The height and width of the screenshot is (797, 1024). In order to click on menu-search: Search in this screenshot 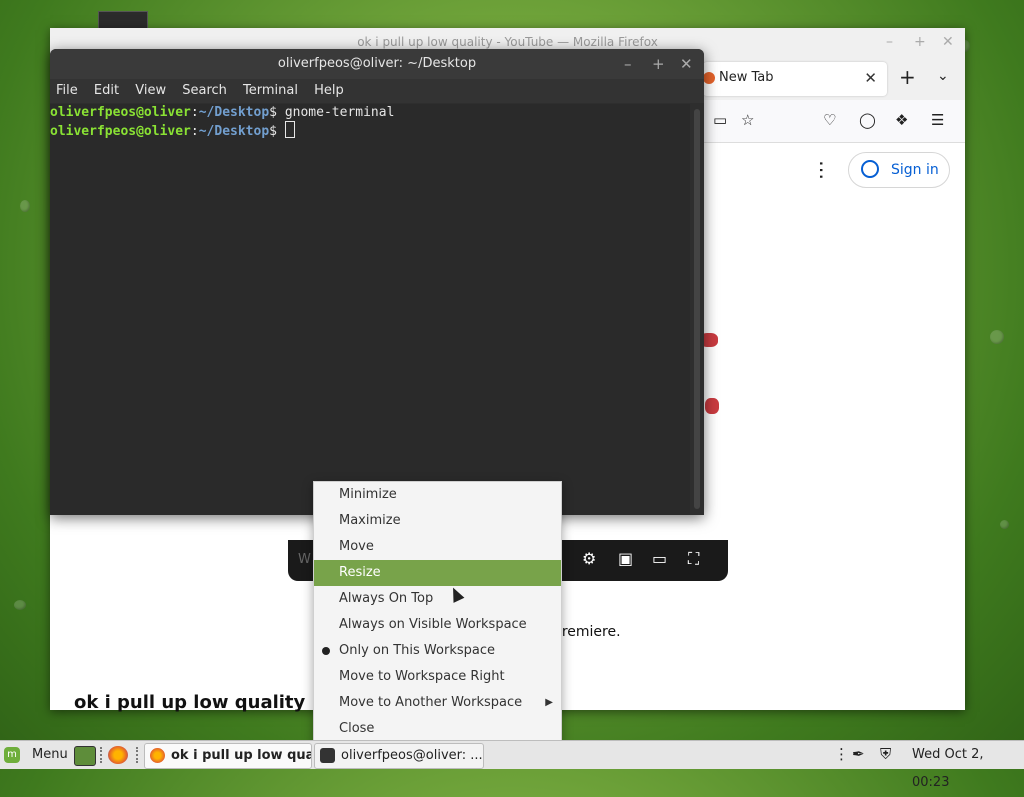, I will do `click(204, 90)`.